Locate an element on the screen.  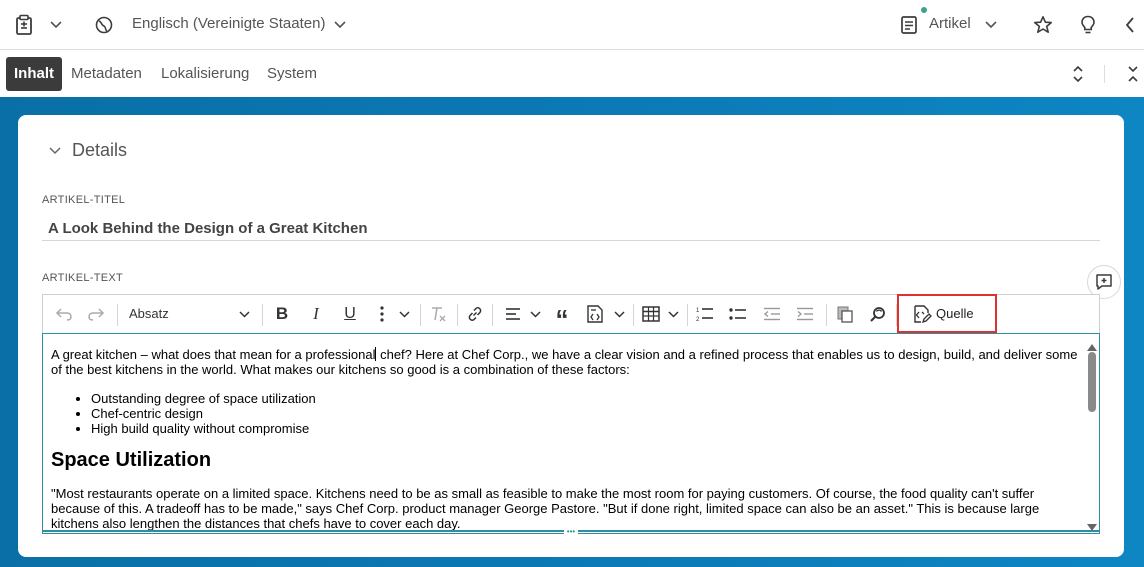
title-underline is located at coordinates (571, 240).